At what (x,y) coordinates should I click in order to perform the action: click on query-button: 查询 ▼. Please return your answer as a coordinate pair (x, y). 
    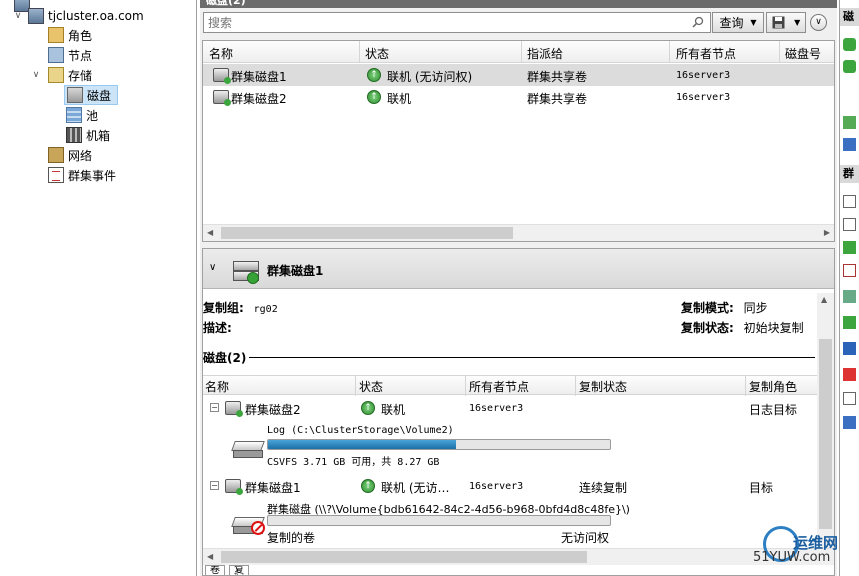
    Looking at the image, I should click on (738, 22).